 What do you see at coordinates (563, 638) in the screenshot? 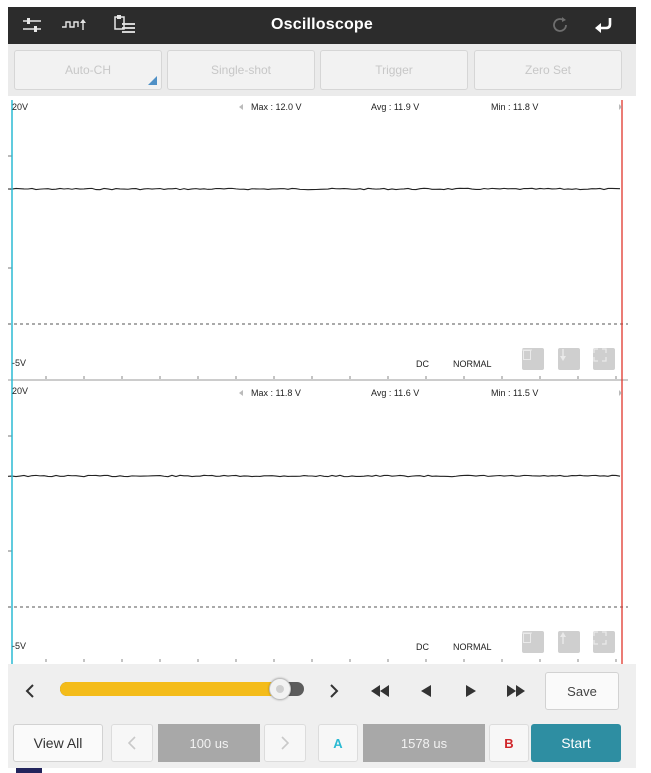
I see `arrow-up-icon` at bounding box center [563, 638].